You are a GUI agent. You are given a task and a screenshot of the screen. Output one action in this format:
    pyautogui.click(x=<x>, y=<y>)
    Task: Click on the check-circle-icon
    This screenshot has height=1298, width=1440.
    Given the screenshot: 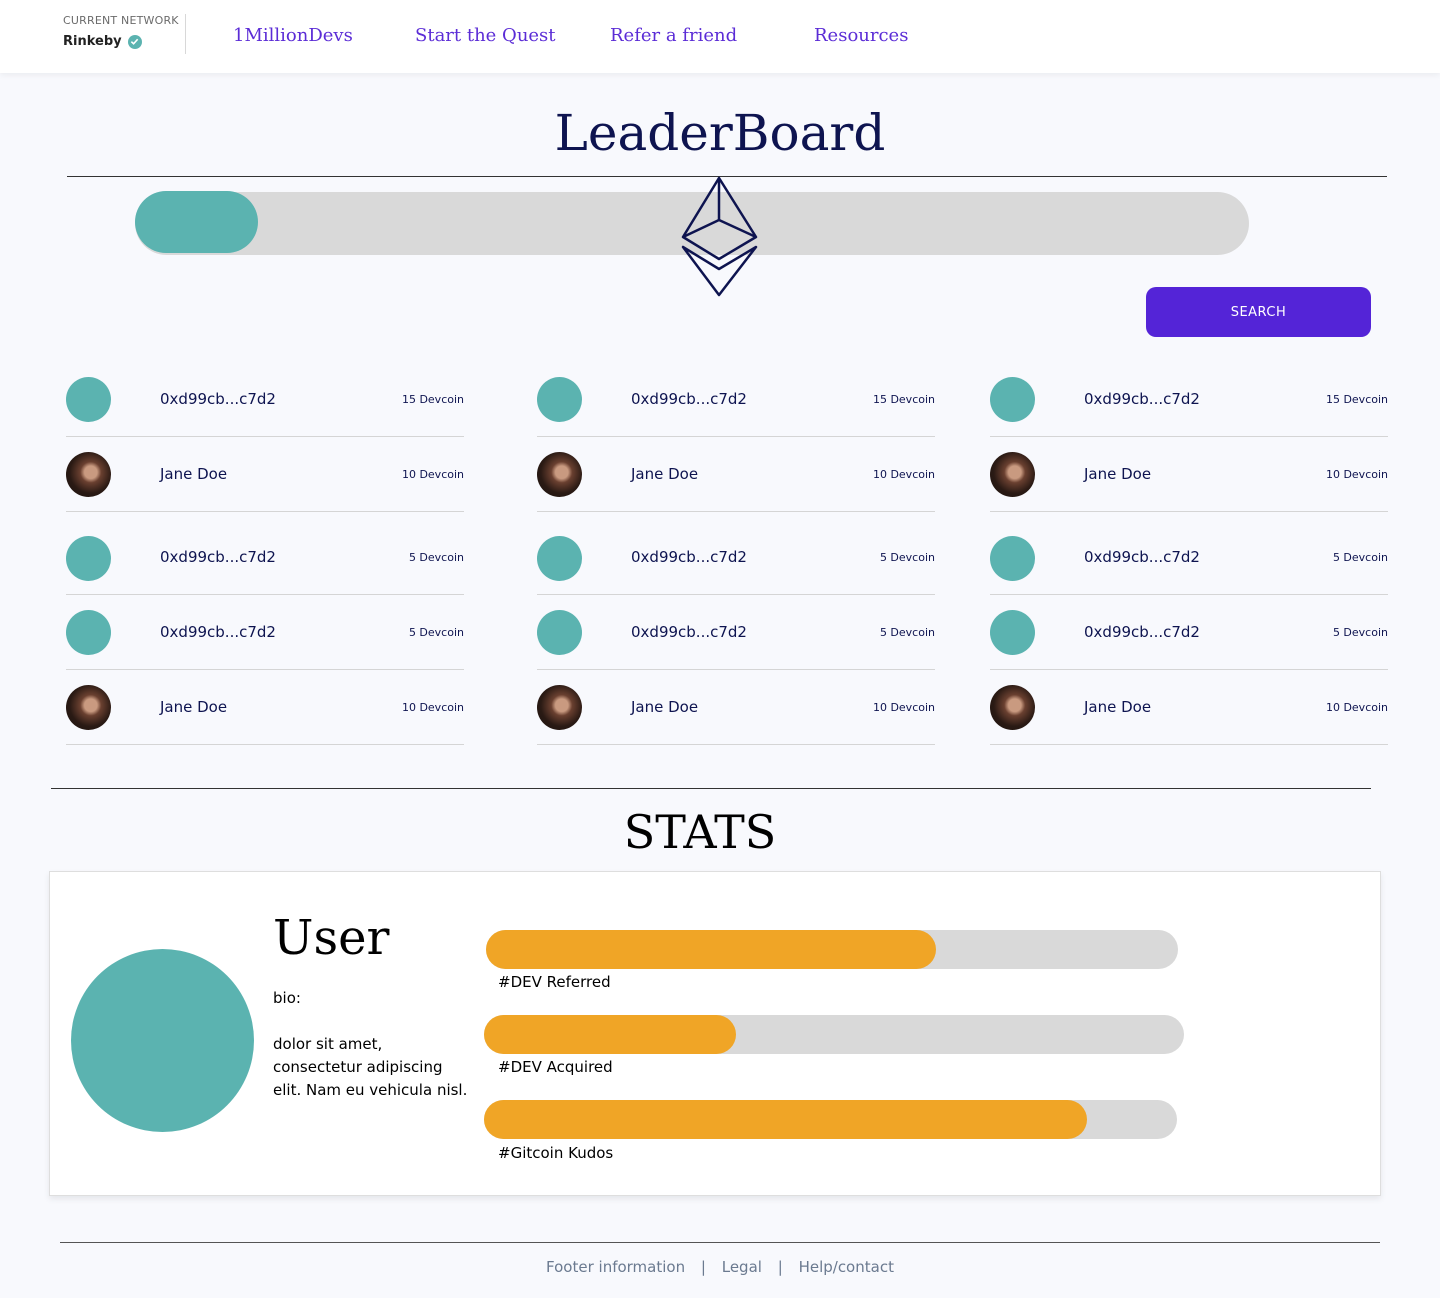 What is the action you would take?
    pyautogui.click(x=134, y=41)
    